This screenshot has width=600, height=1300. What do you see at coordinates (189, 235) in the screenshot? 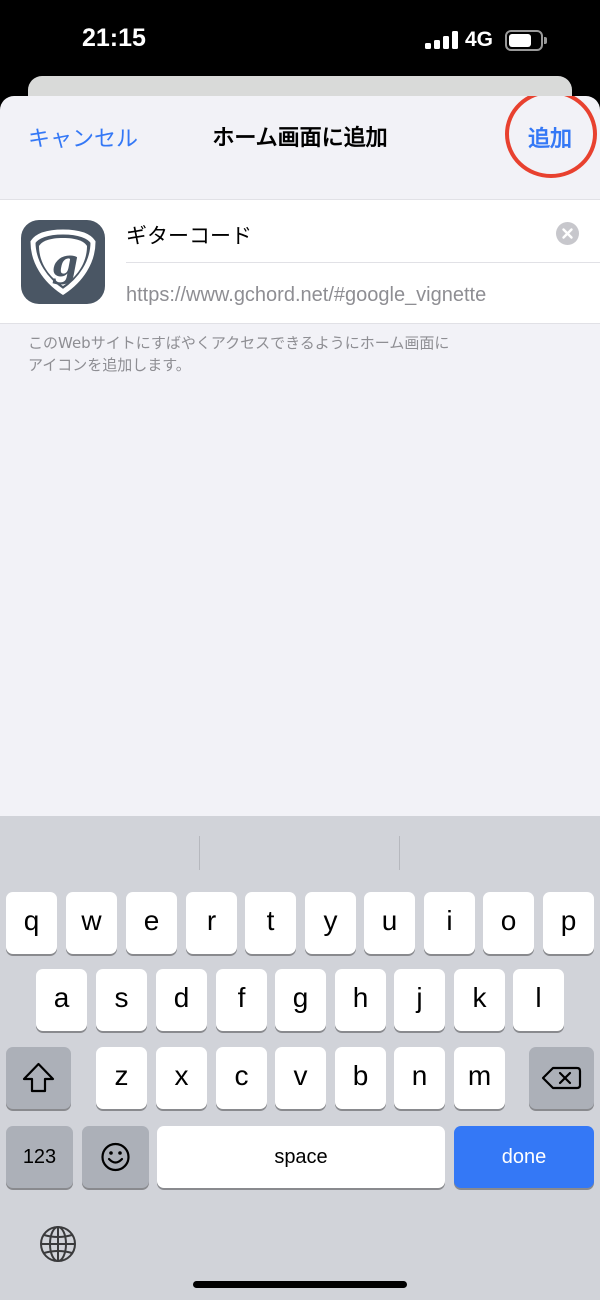
I see `name-input: ギターコード` at bounding box center [189, 235].